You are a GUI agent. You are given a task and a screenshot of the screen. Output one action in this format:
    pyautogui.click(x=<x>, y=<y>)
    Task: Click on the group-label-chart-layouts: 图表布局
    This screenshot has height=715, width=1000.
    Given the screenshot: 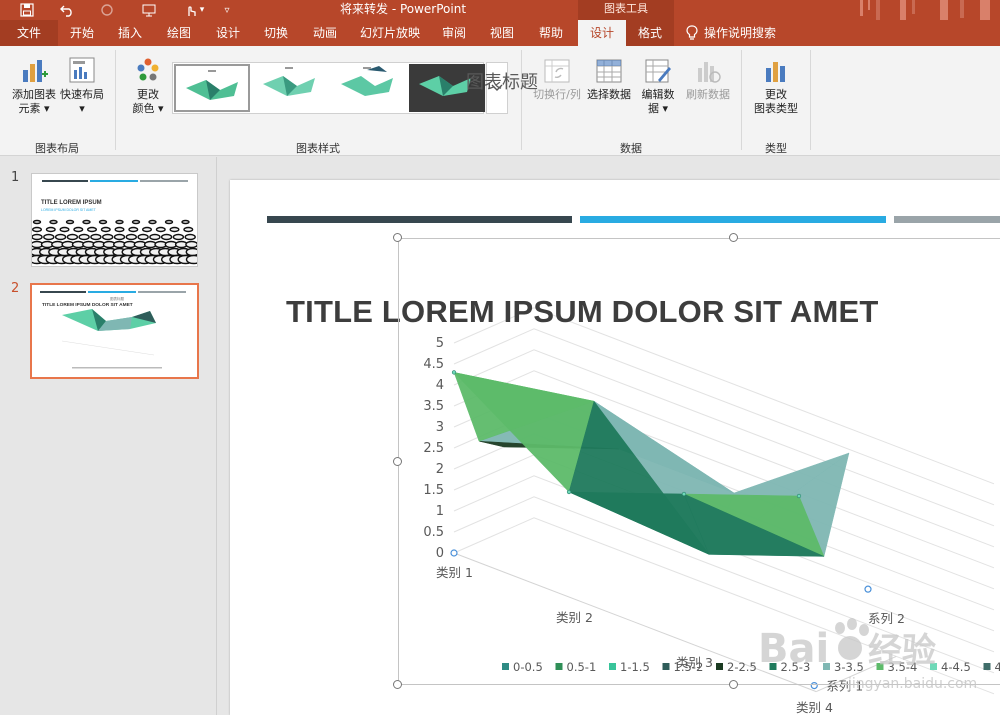 What is the action you would take?
    pyautogui.click(x=57, y=148)
    